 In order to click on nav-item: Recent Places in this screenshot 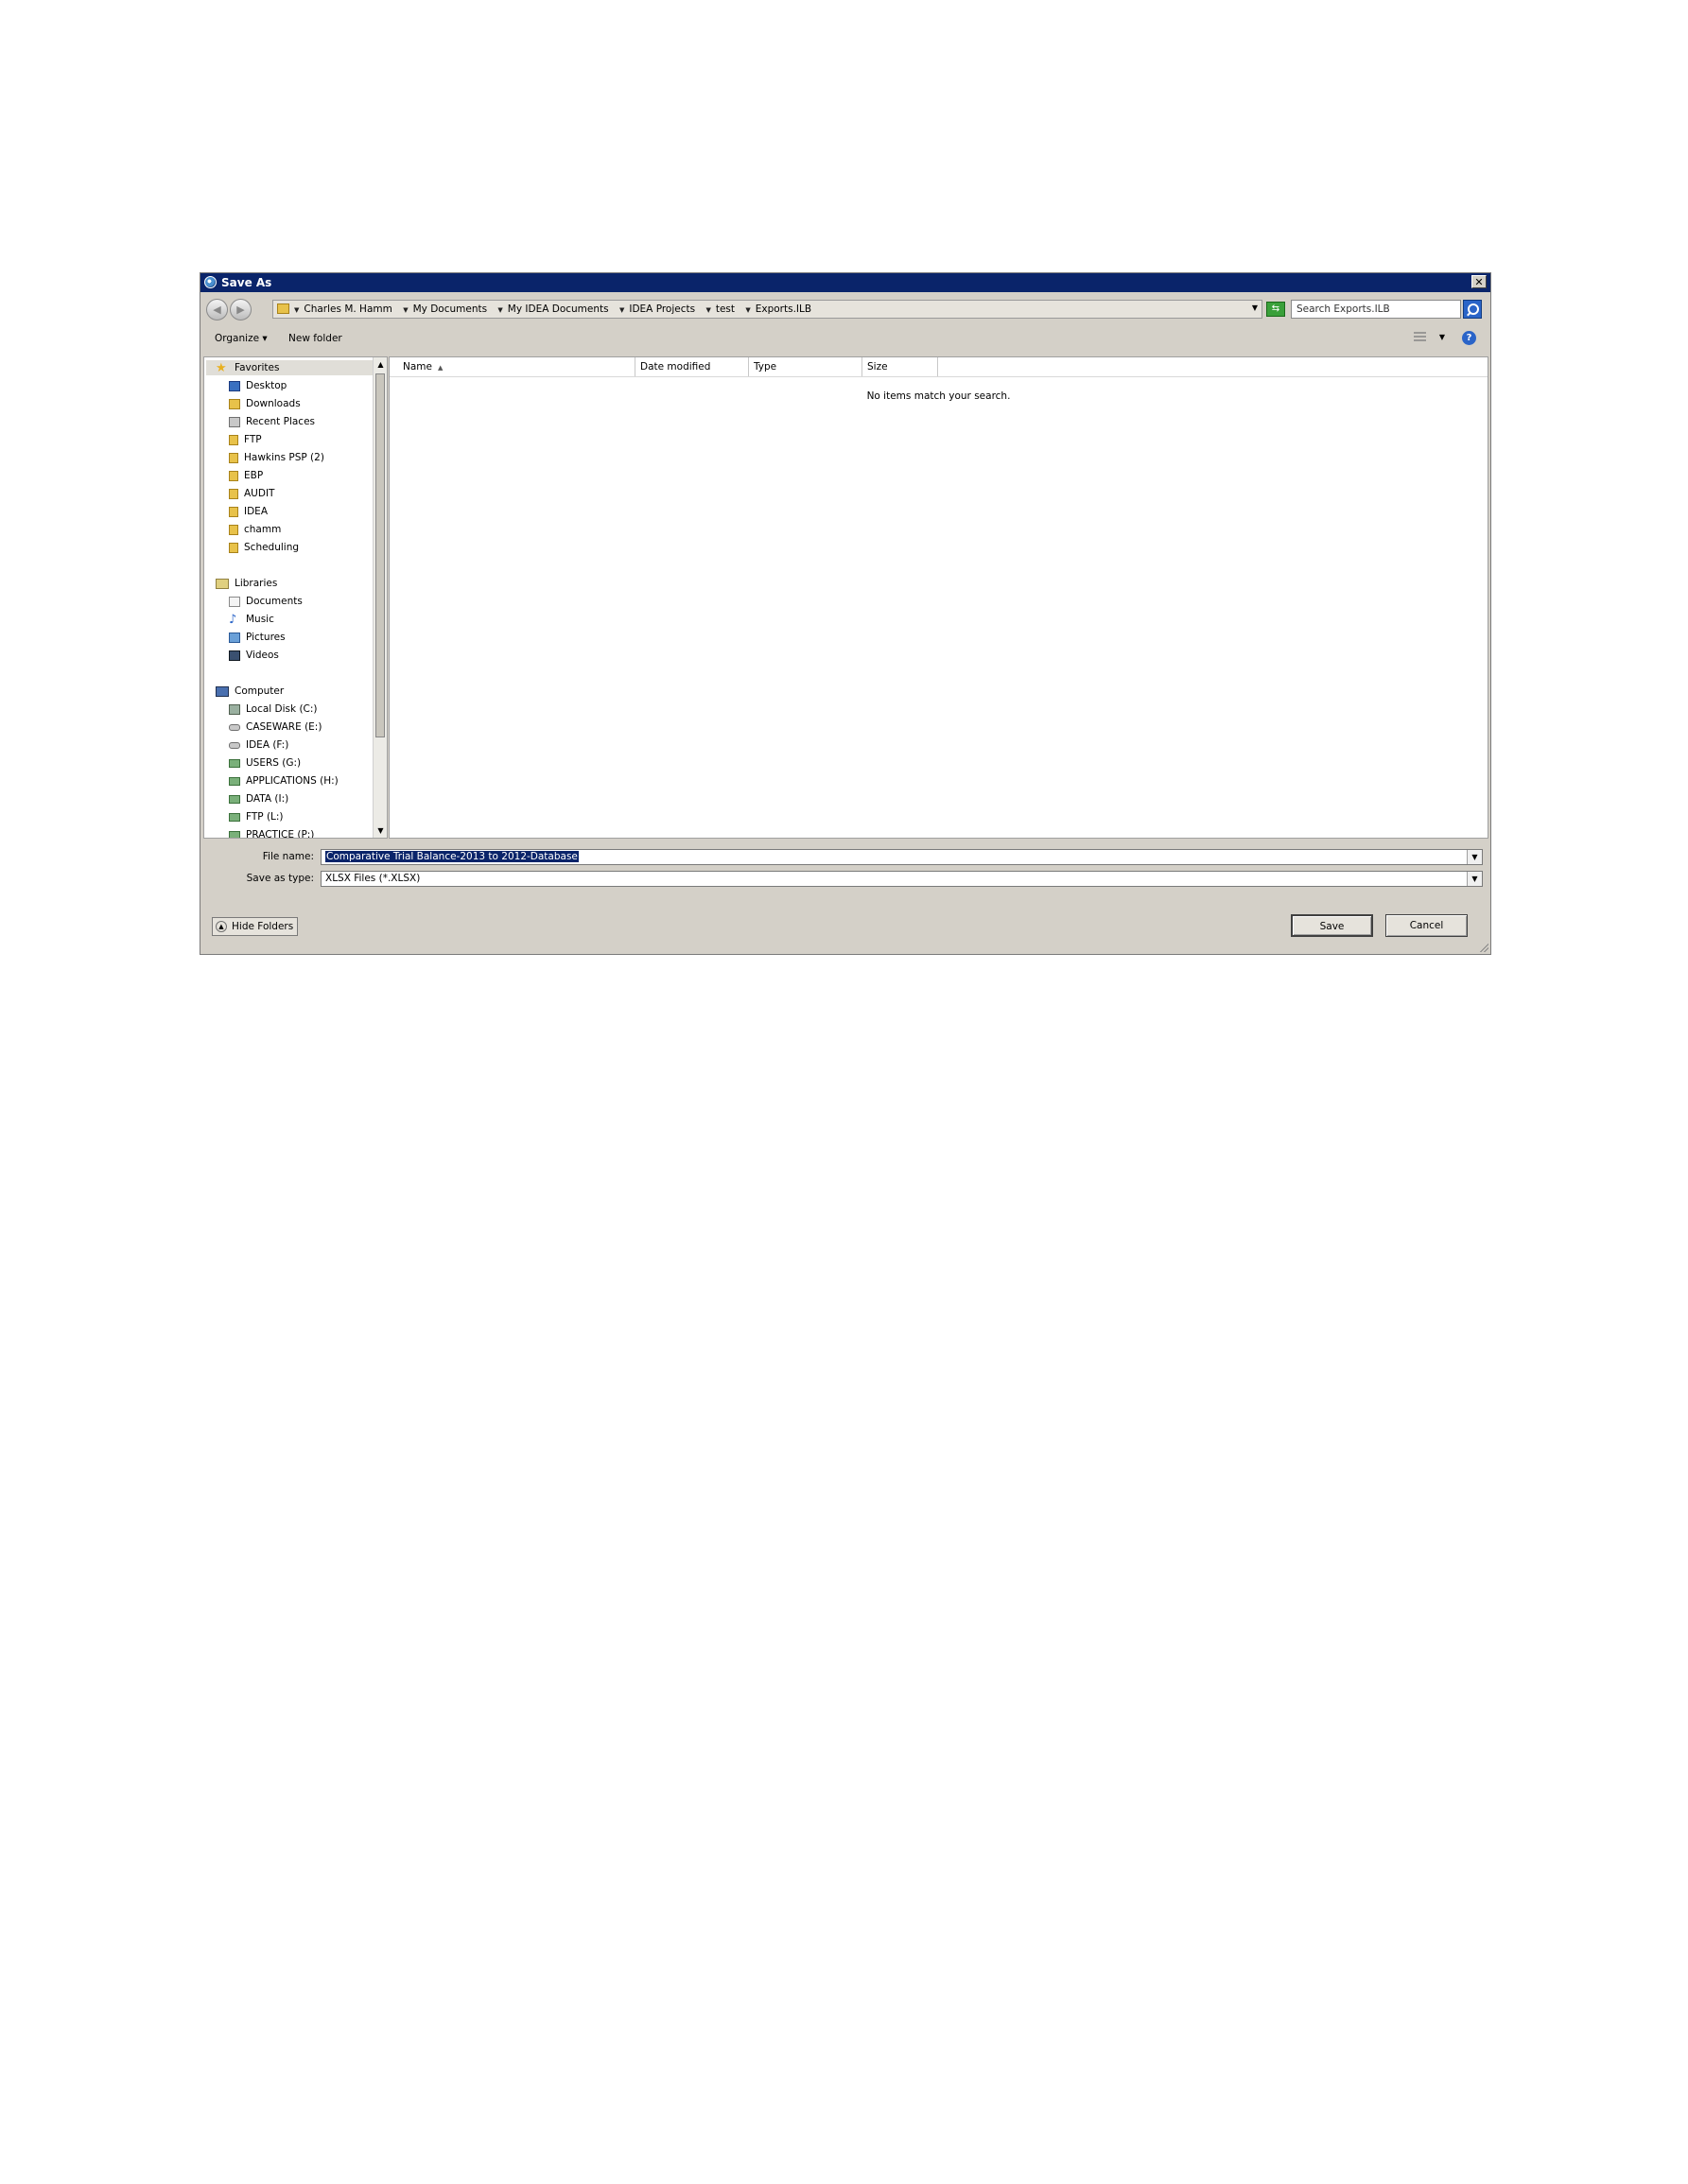, I will do `click(272, 421)`.